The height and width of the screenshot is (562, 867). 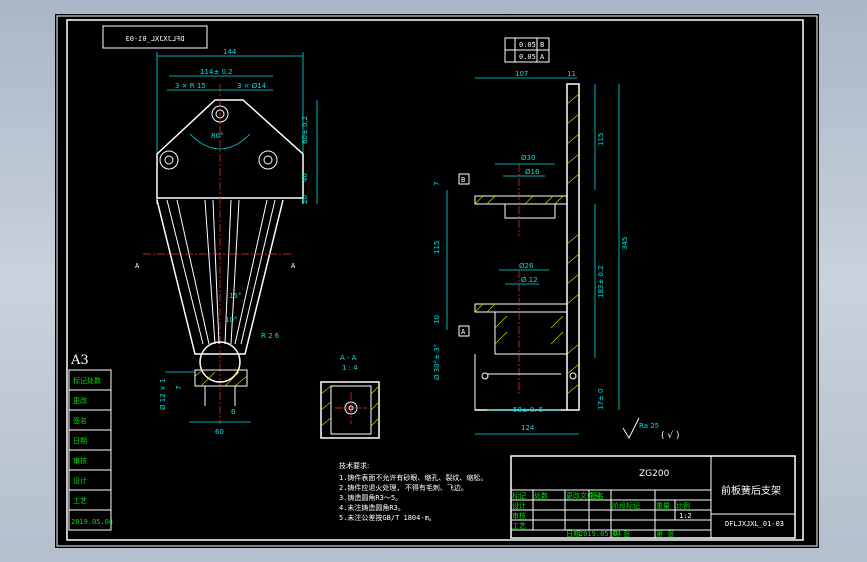 I want to click on left-col-4: 审核, so click(x=80, y=460).